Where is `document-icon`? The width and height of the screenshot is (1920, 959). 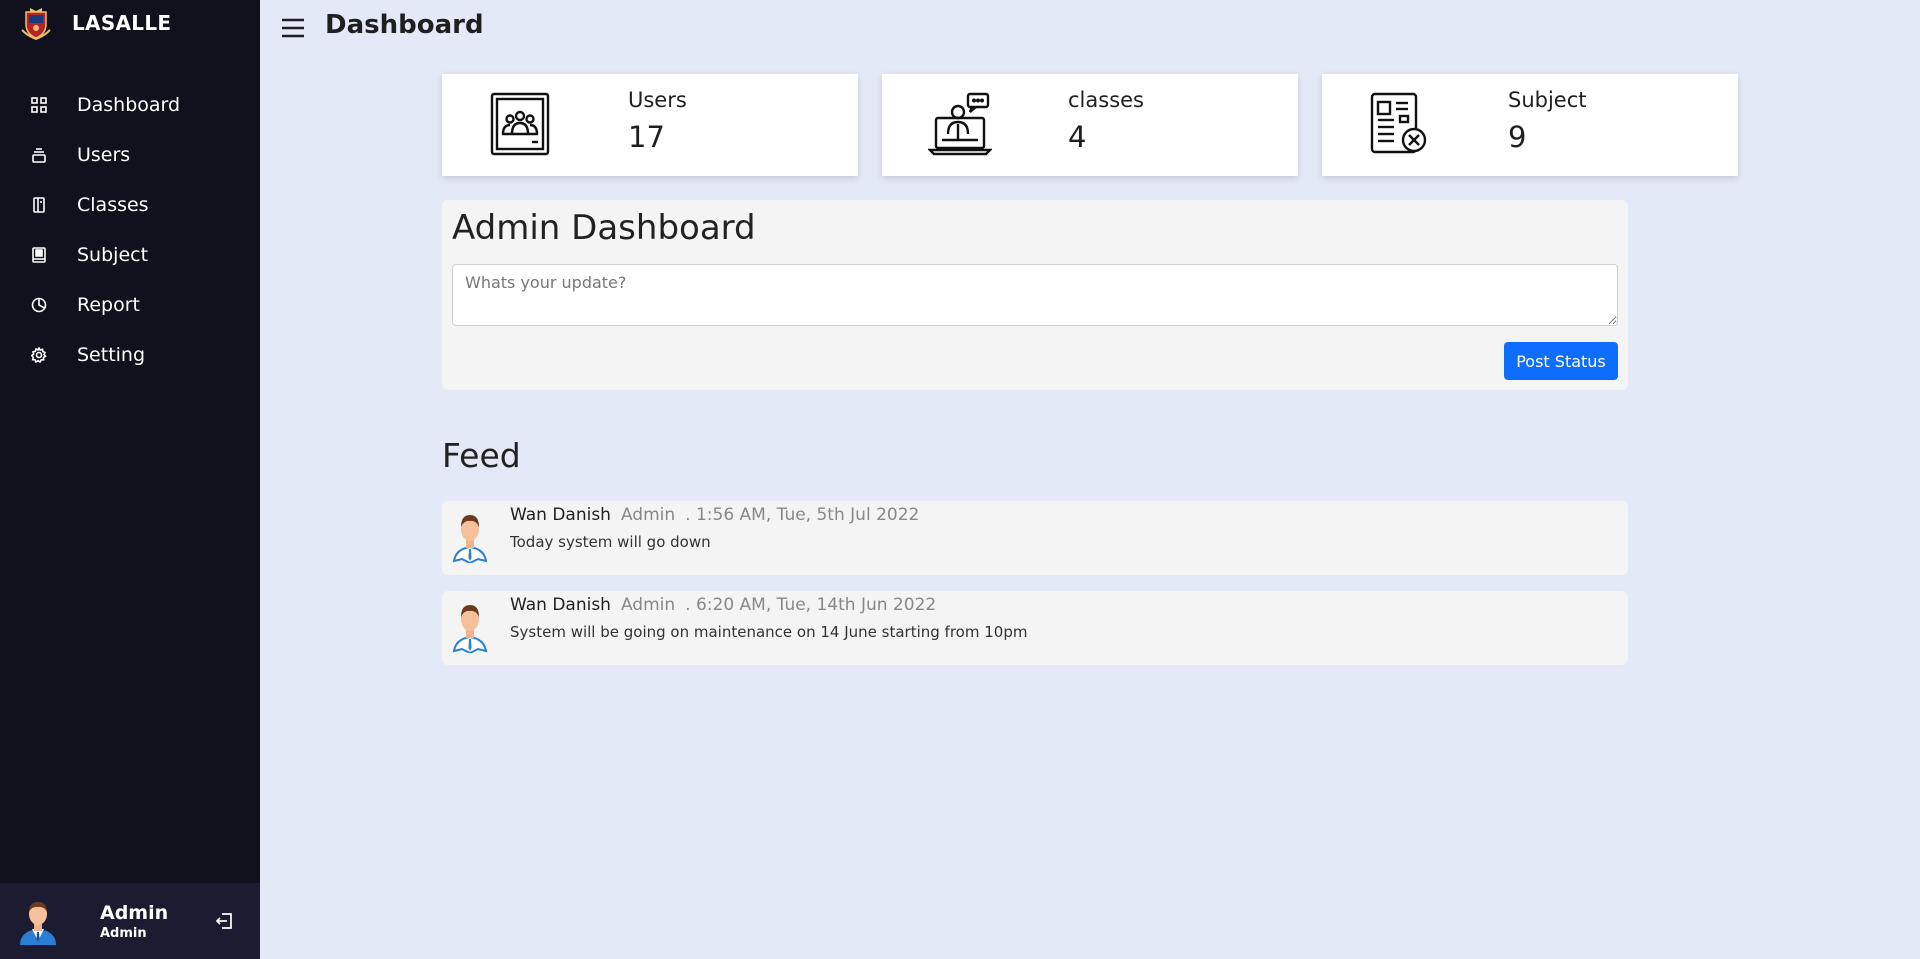
document-icon is located at coordinates (1398, 123).